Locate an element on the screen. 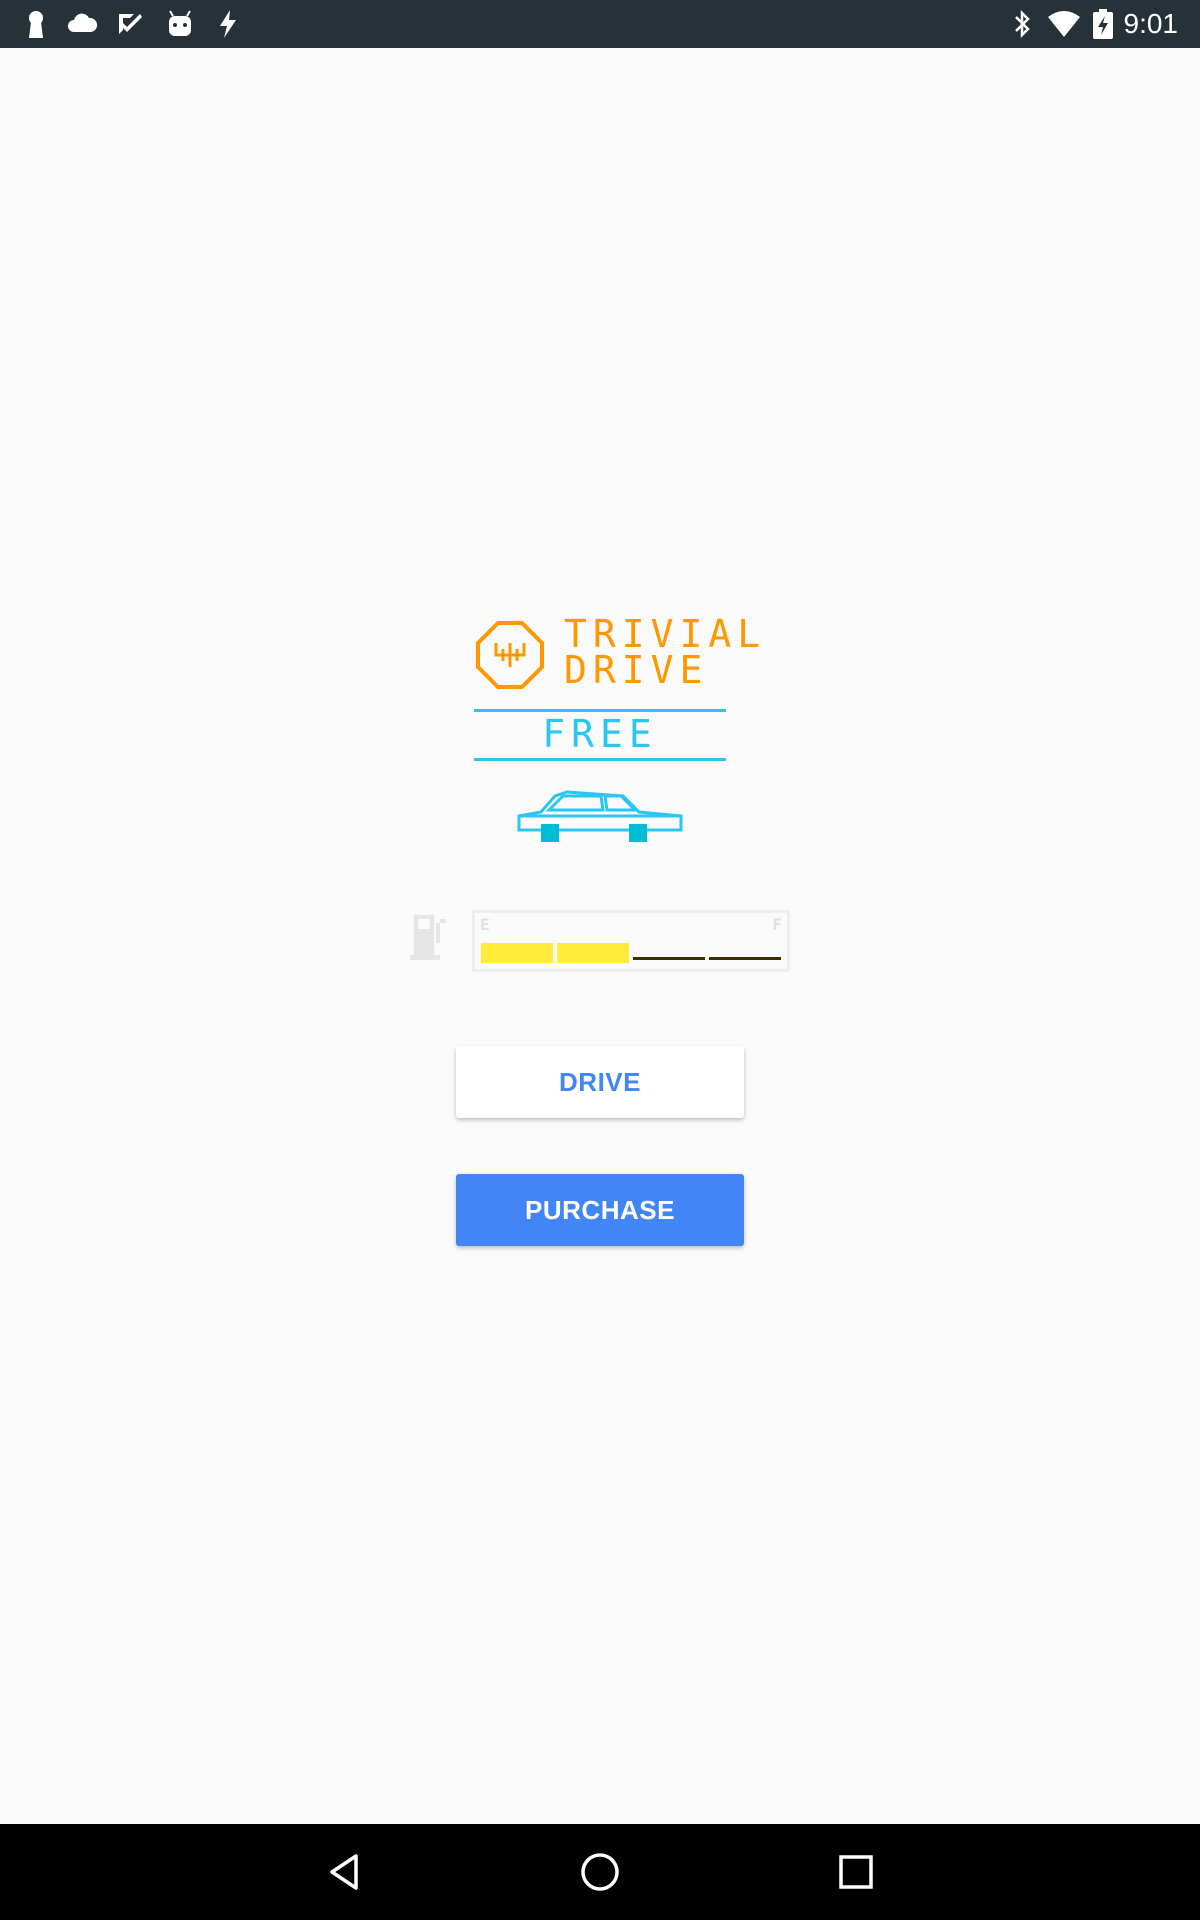 The image size is (1200, 1920). back-icon is located at coordinates (344, 1872).